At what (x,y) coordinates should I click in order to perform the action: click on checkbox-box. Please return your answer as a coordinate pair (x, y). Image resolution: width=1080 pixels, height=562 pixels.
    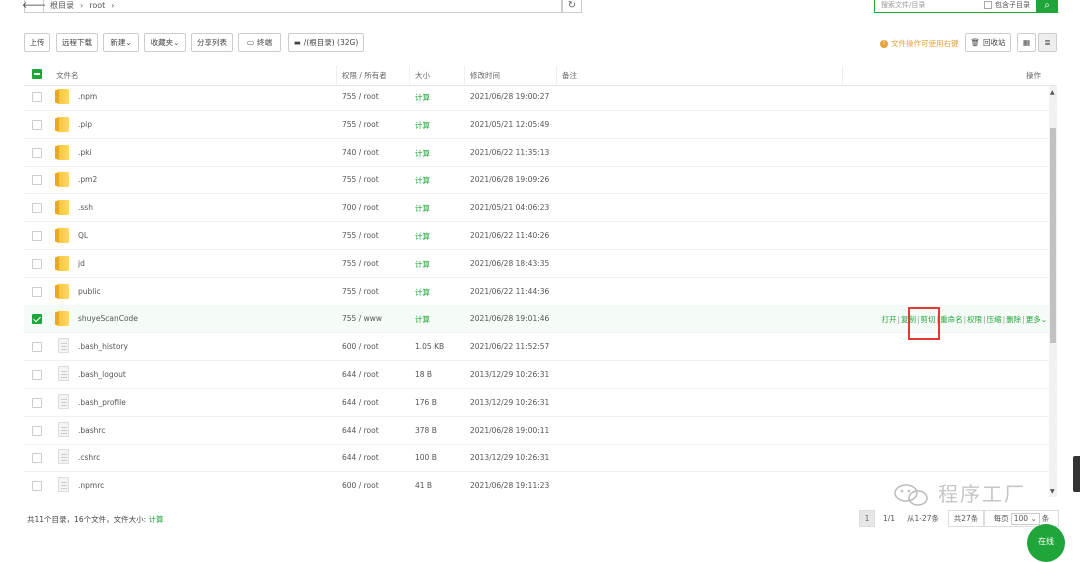
    Looking at the image, I should click on (988, 5).